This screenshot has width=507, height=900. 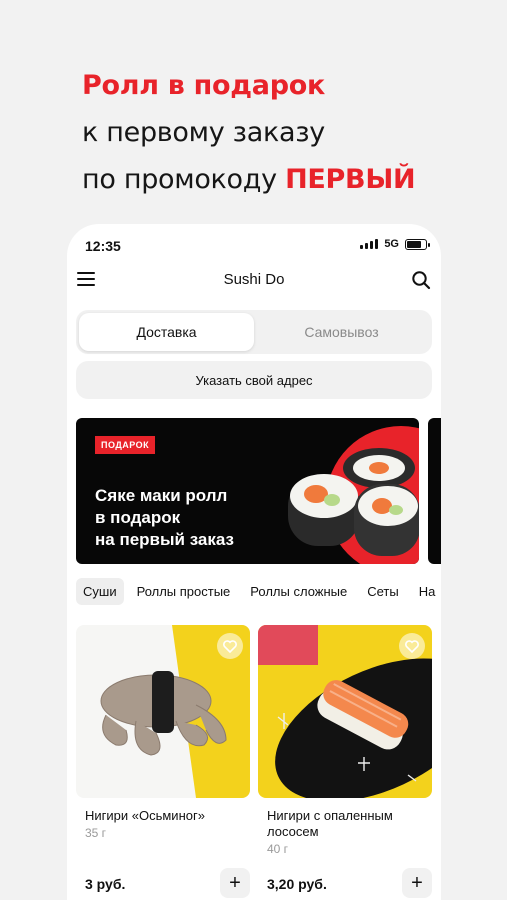 I want to click on product-name: Нигири с опаленным лососем, so click(x=330, y=823).